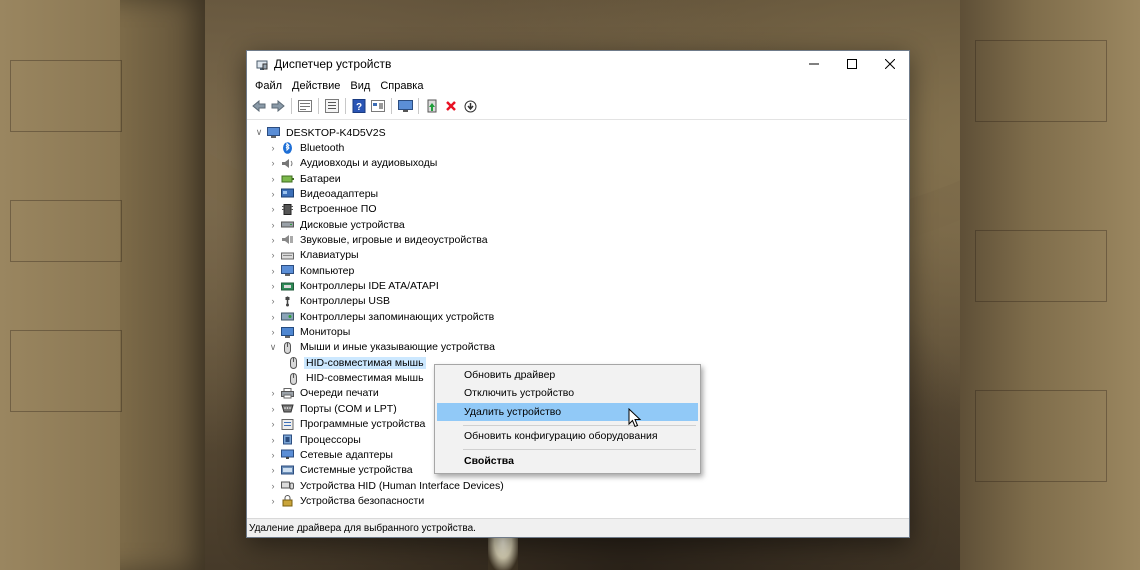 The width and height of the screenshot is (1140, 570). I want to click on menu-separator, so click(579, 425).